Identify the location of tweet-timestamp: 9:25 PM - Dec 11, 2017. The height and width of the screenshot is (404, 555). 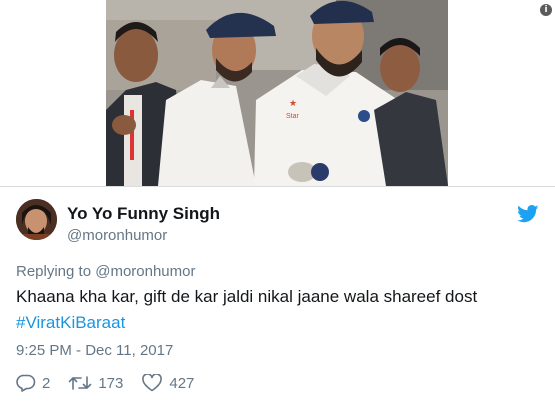
(94, 350).